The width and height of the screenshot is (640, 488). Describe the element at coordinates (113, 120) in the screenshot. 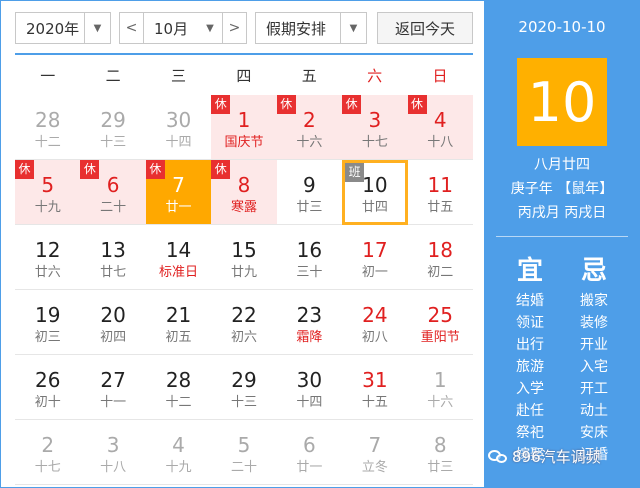

I see `day-number: 29` at that location.